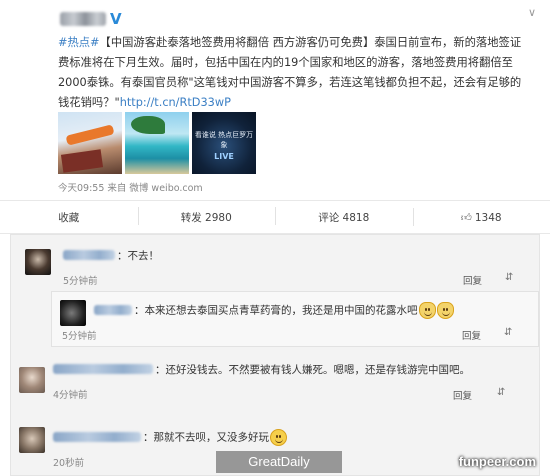 The height and width of the screenshot is (476, 550). What do you see at coordinates (69, 463) in the screenshot?
I see `comment-time: 20秒前` at bounding box center [69, 463].